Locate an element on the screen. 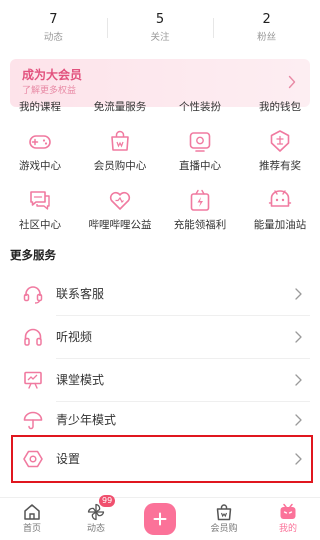 The image size is (320, 540). grid-item-energy-station: 能量加油站 is located at coordinates (280, 212).